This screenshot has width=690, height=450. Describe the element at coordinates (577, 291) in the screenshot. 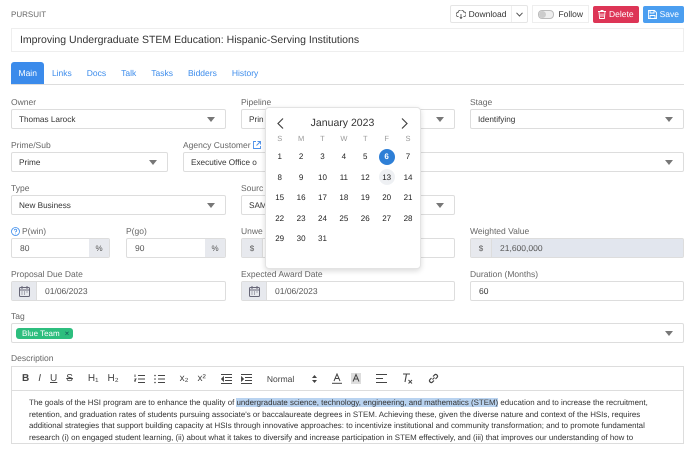

I see `input-field: 60` at that location.